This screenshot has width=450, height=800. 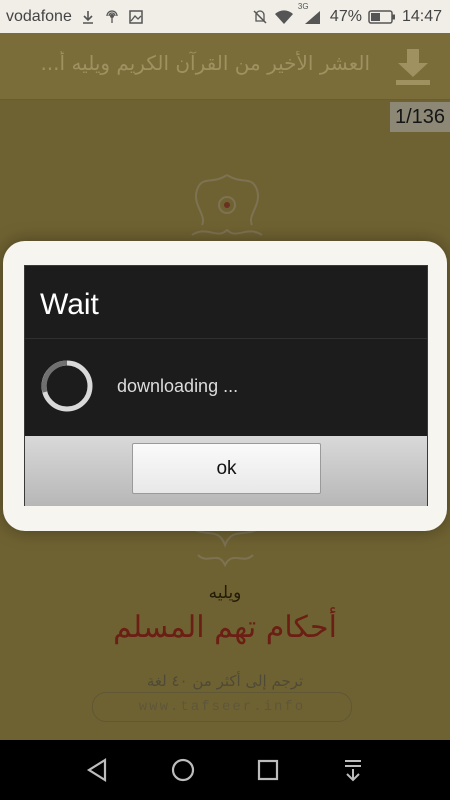 What do you see at coordinates (284, 17) in the screenshot?
I see `wifi-icon` at bounding box center [284, 17].